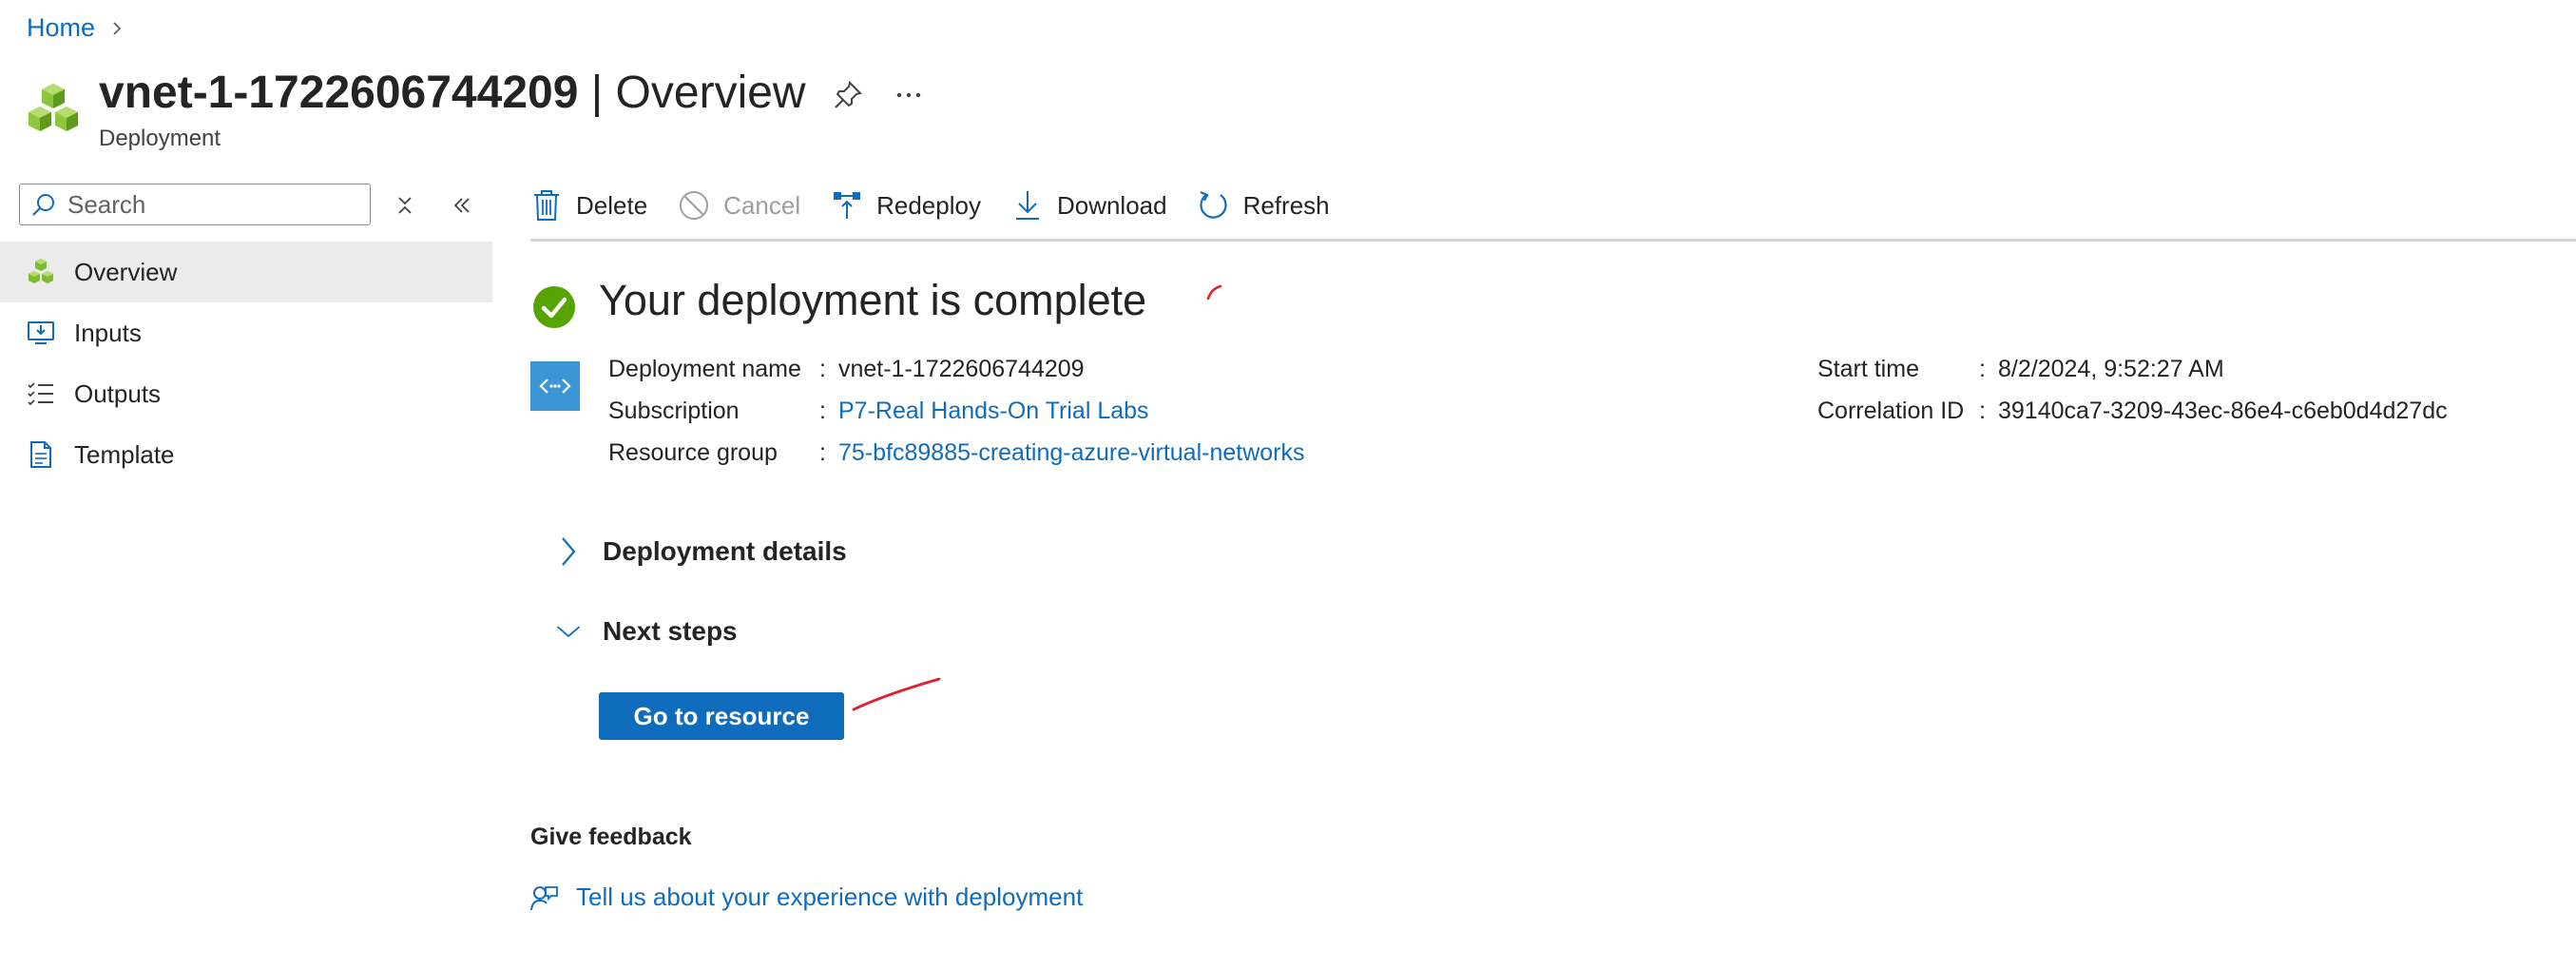 The width and height of the screenshot is (2576, 970). What do you see at coordinates (1891, 411) in the screenshot?
I see `correlation-id-label: Correlation ID` at bounding box center [1891, 411].